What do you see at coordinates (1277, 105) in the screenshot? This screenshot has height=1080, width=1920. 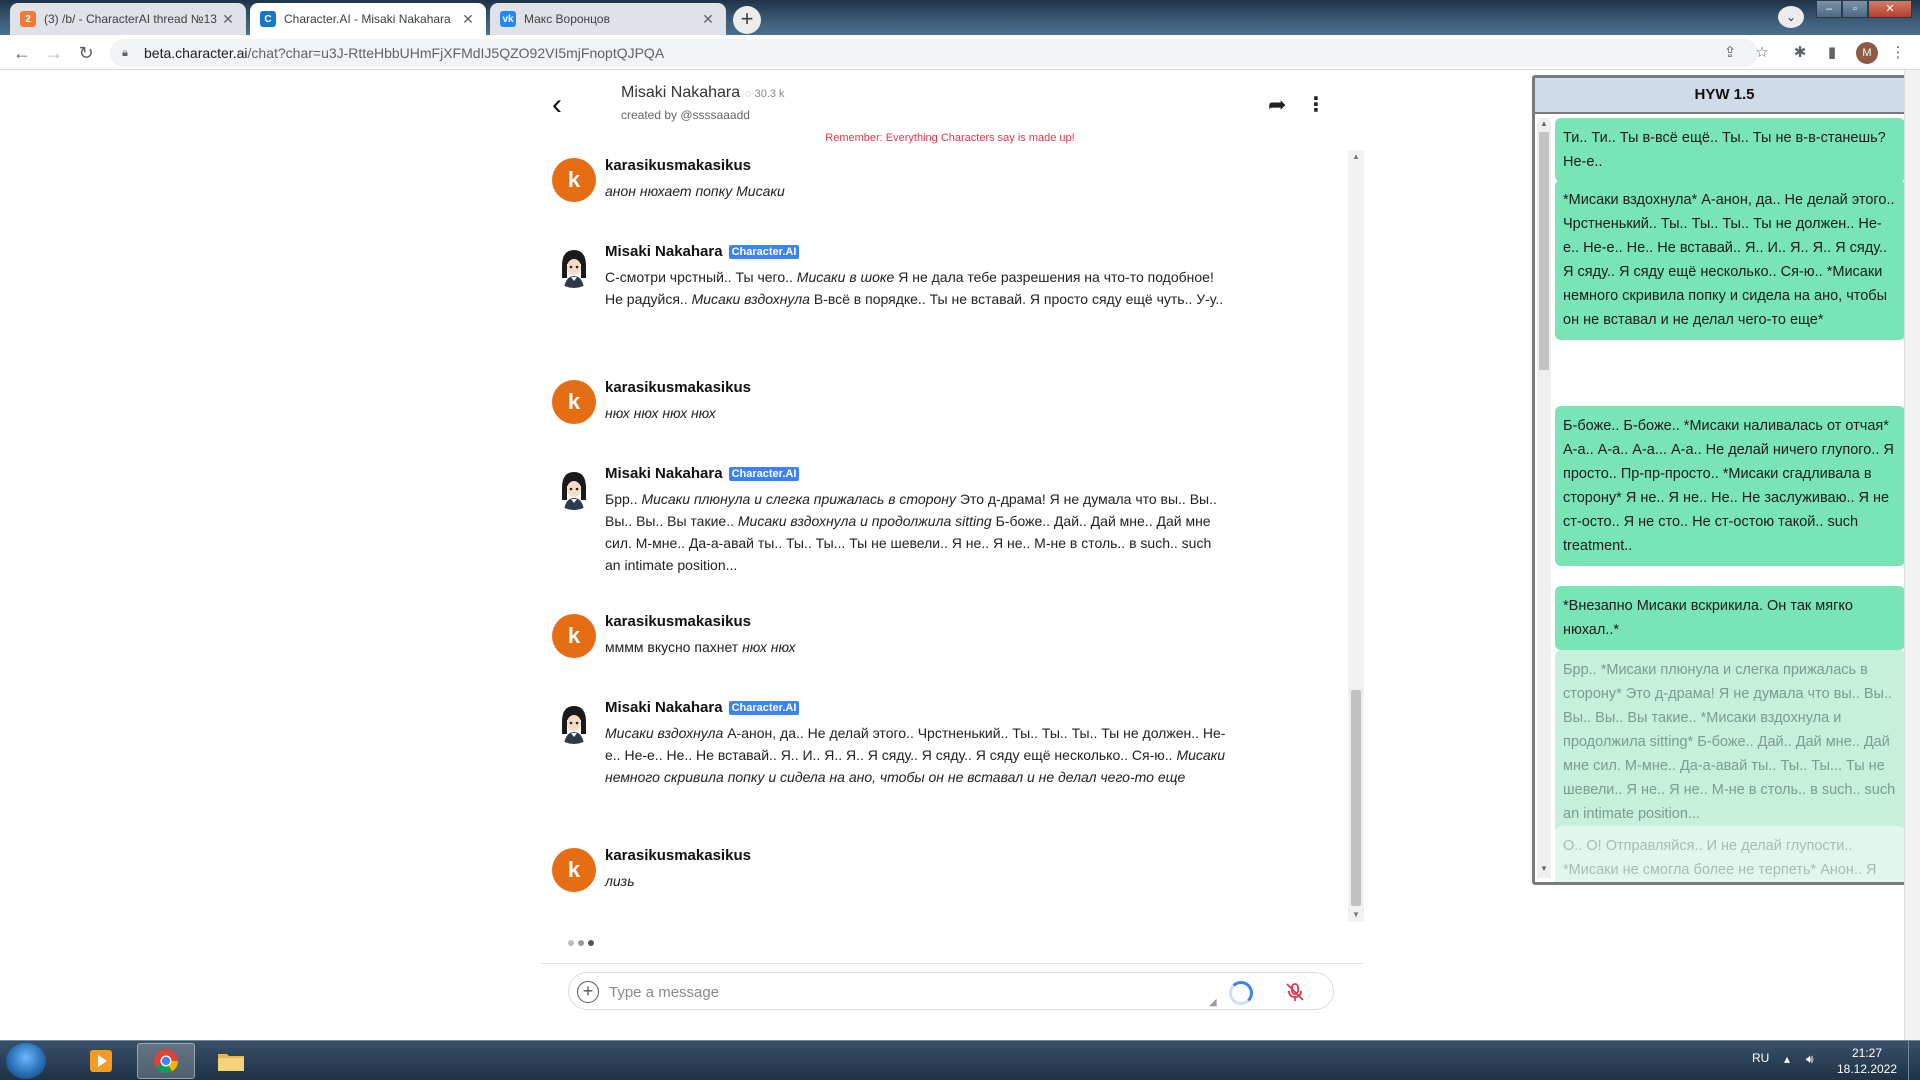 I see `share-arrow-icon: ➦` at bounding box center [1277, 105].